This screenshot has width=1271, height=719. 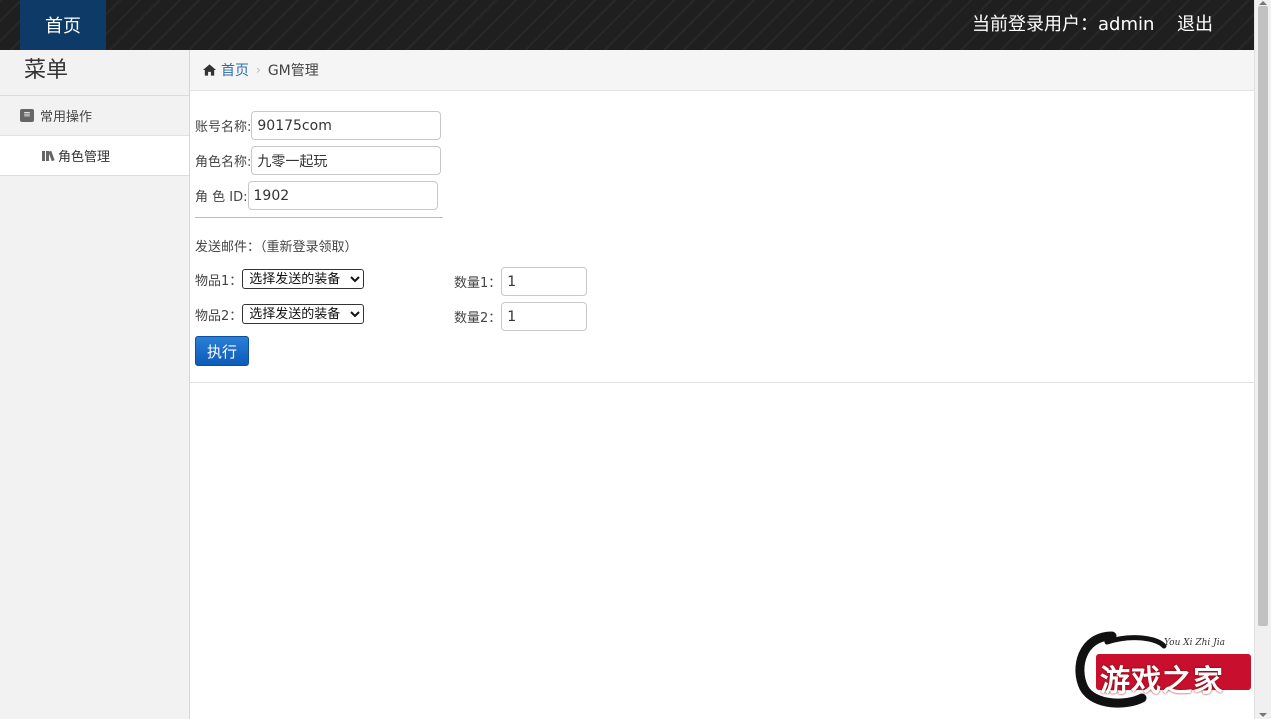 I want to click on account-label: 账号名称:, so click(x=223, y=127).